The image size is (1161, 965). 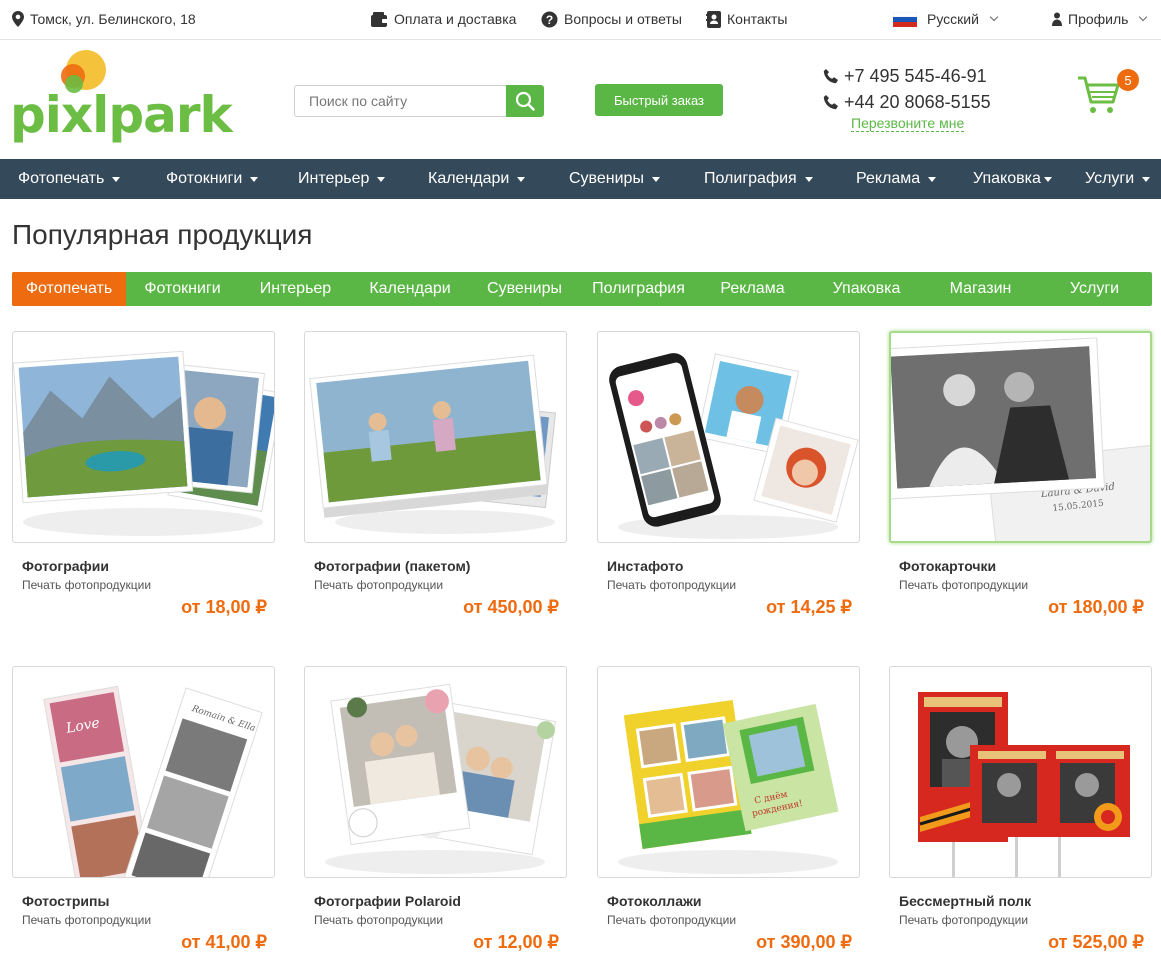 I want to click on tab-services: Услуги, so click(x=1094, y=289).